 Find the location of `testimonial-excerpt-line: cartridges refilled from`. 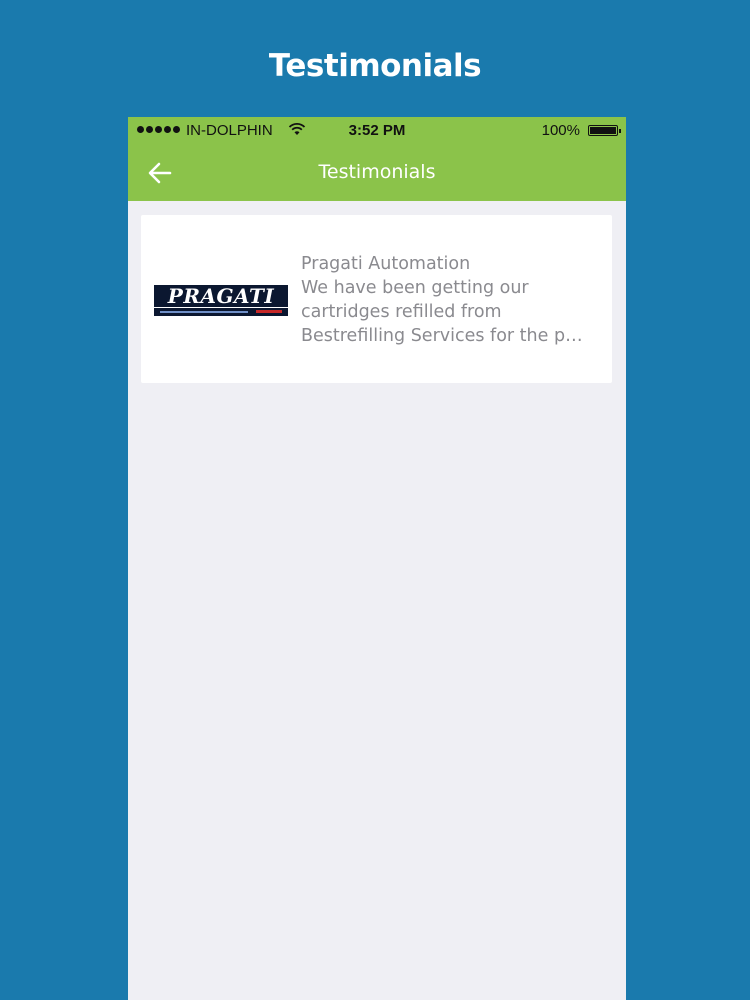

testimonial-excerpt-line: cartridges refilled from is located at coordinates (401, 312).